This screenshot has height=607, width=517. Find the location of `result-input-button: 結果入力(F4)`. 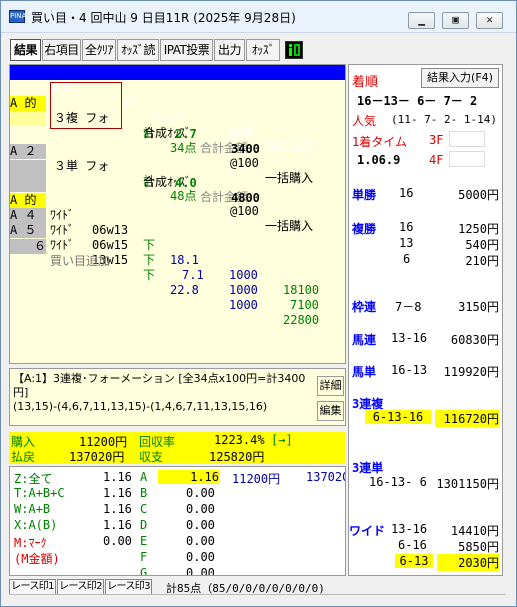

result-input-button: 結果入力(F4) is located at coordinates (460, 78).